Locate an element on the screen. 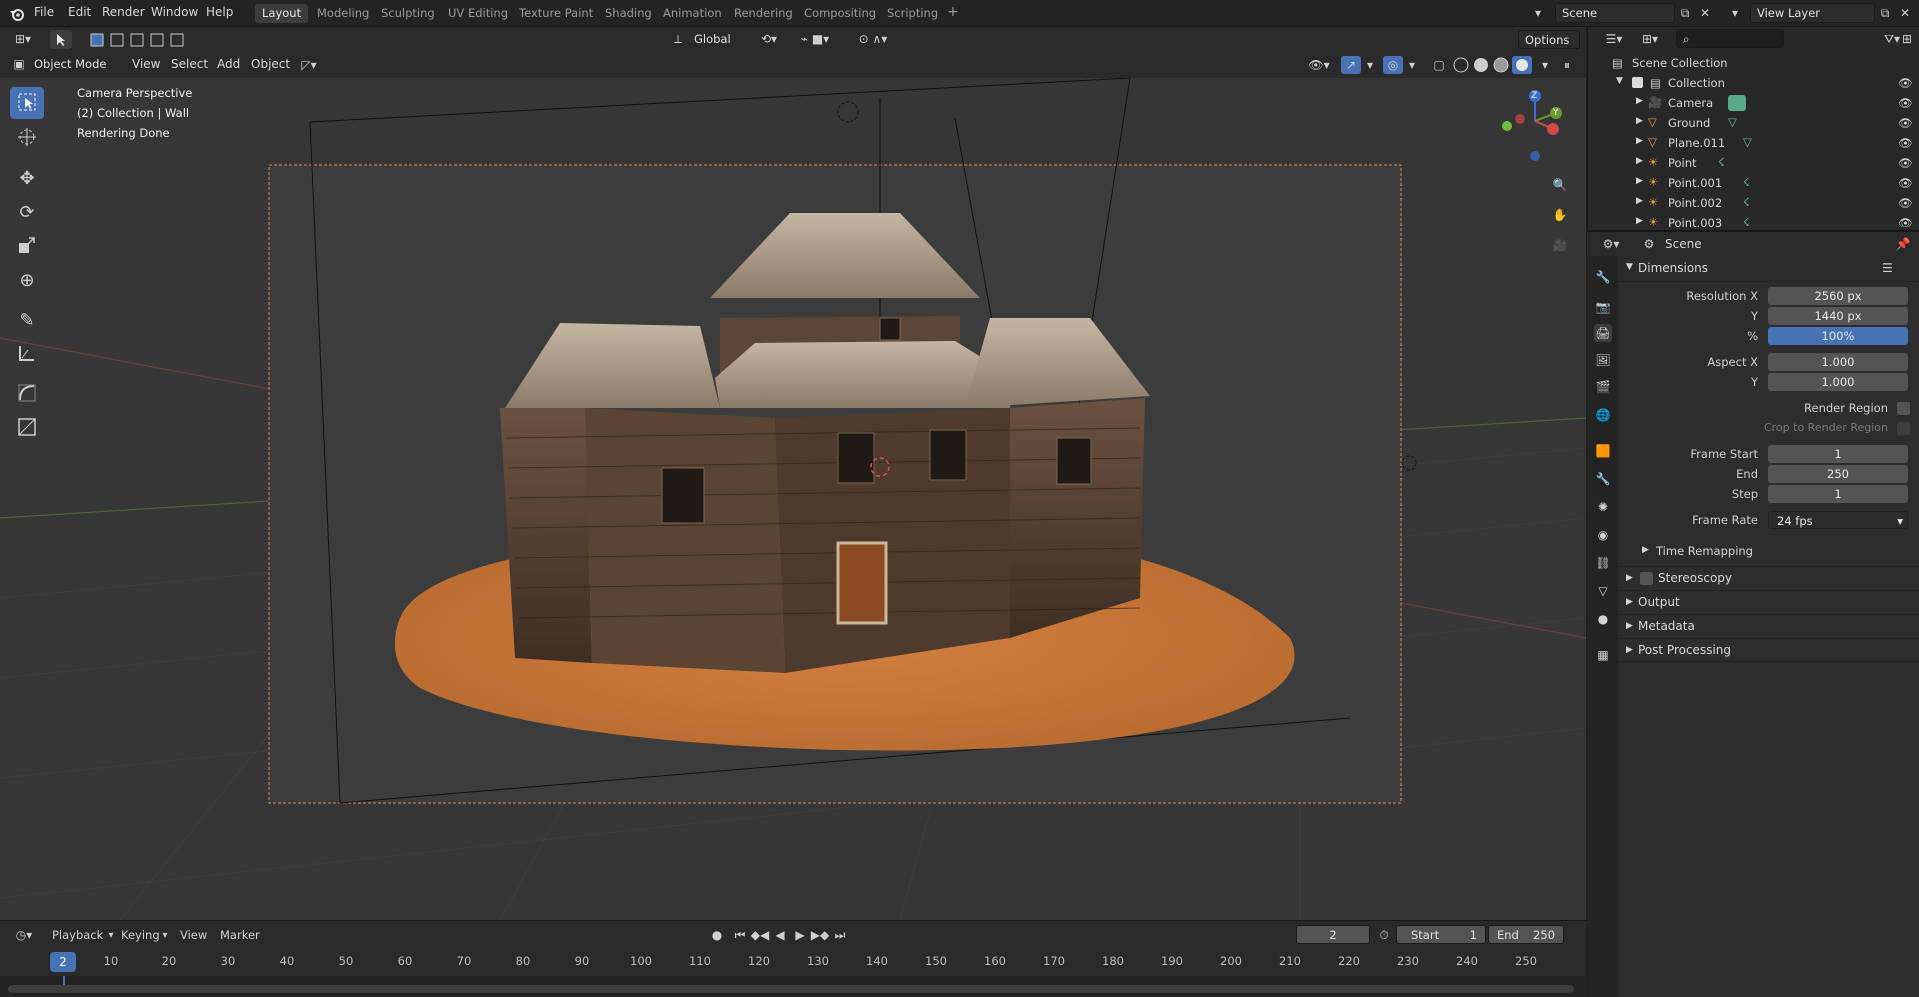 The height and width of the screenshot is (997, 1919). viewport-menu-view: View is located at coordinates (146, 64).